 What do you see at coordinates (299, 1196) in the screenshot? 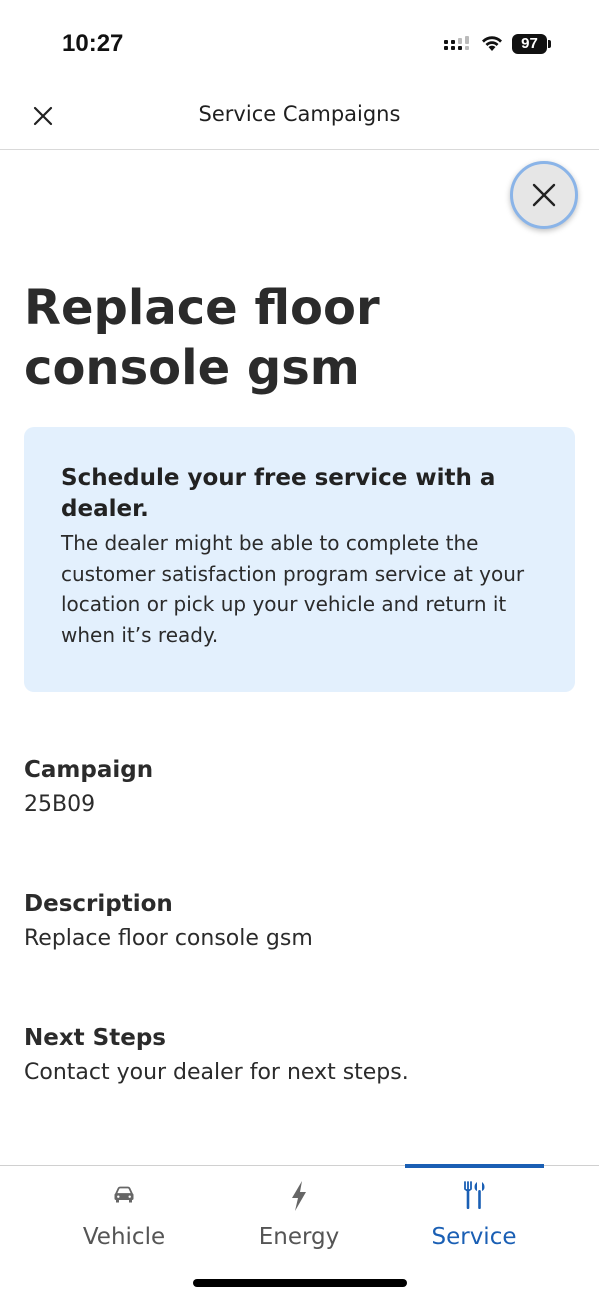
I see `lightning-bolt-icon` at bounding box center [299, 1196].